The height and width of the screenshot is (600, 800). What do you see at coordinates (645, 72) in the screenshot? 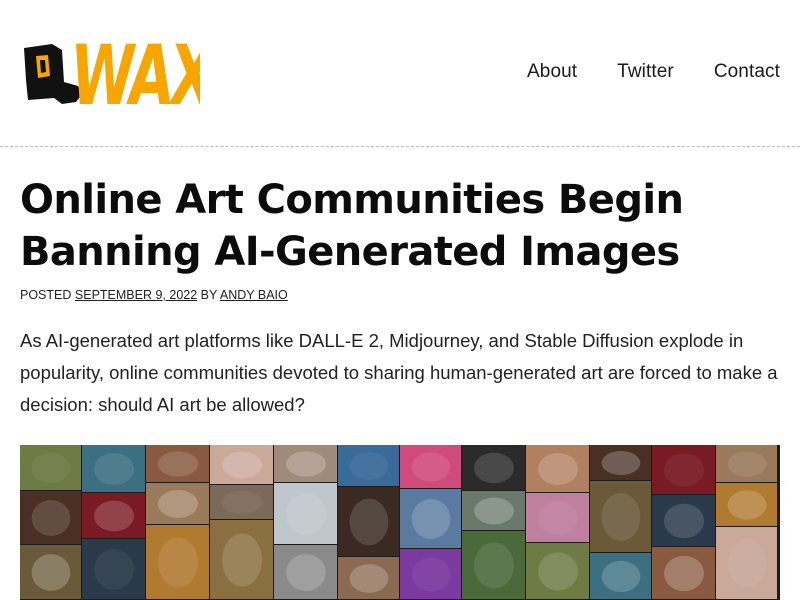
I see `nav-twitter-link: Twitter` at bounding box center [645, 72].